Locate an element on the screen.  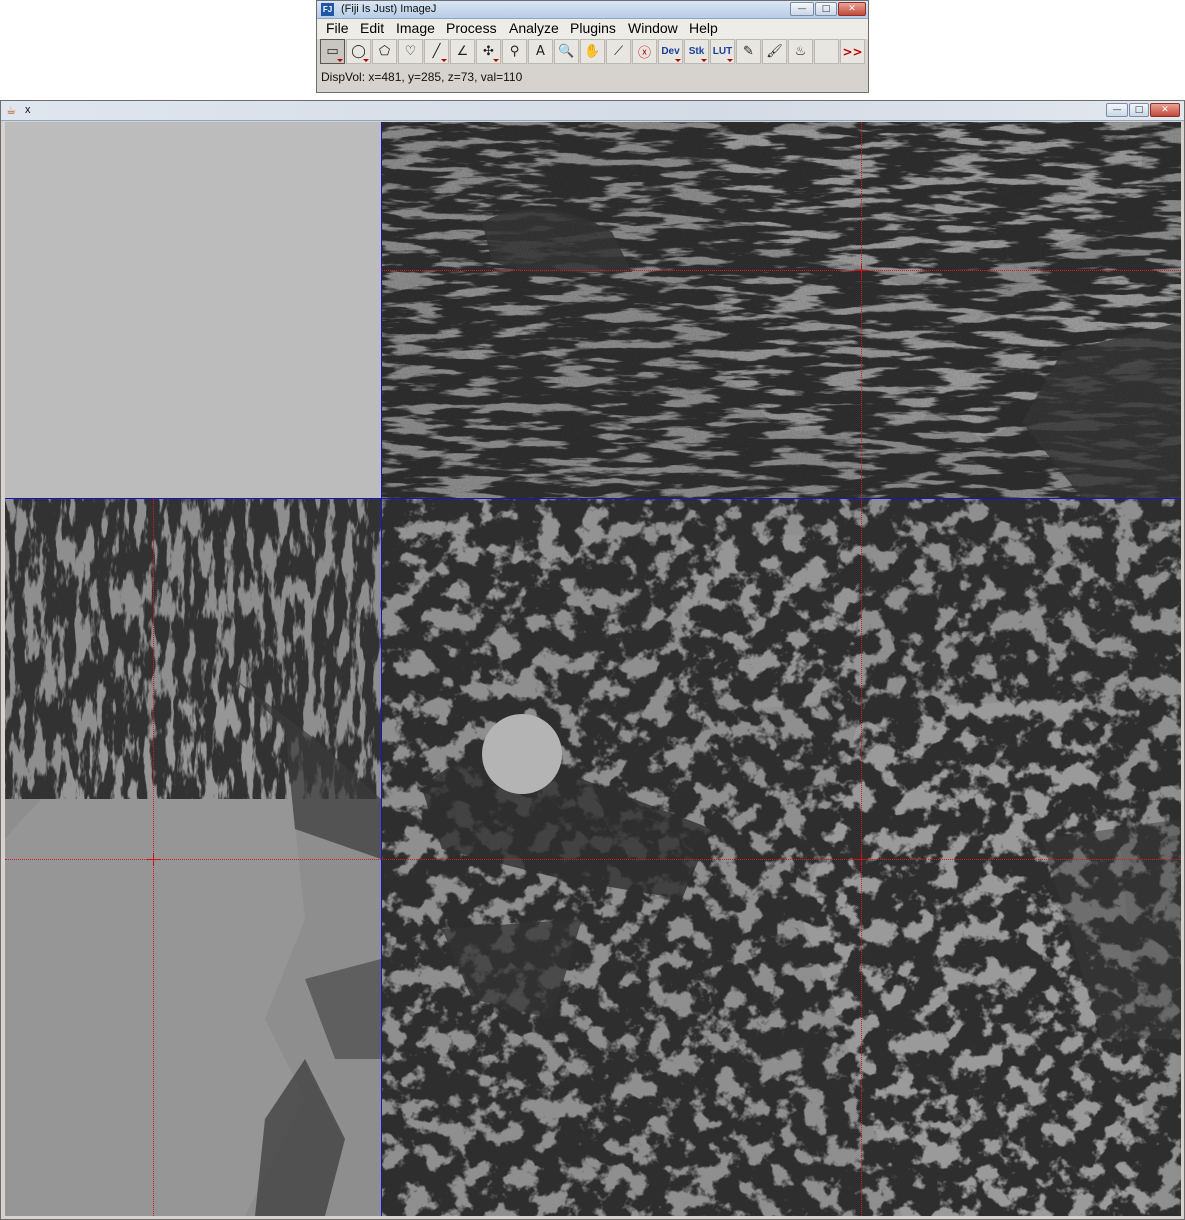
magnifier-tool: 🔍 is located at coordinates (566, 51).